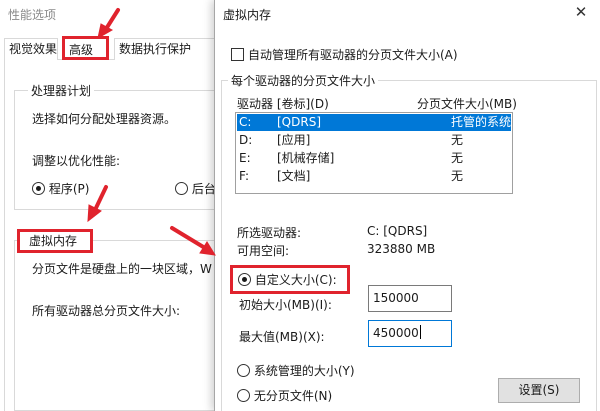  I want to click on initial-size-label: 初始大小(MB)(I):, so click(285, 305).